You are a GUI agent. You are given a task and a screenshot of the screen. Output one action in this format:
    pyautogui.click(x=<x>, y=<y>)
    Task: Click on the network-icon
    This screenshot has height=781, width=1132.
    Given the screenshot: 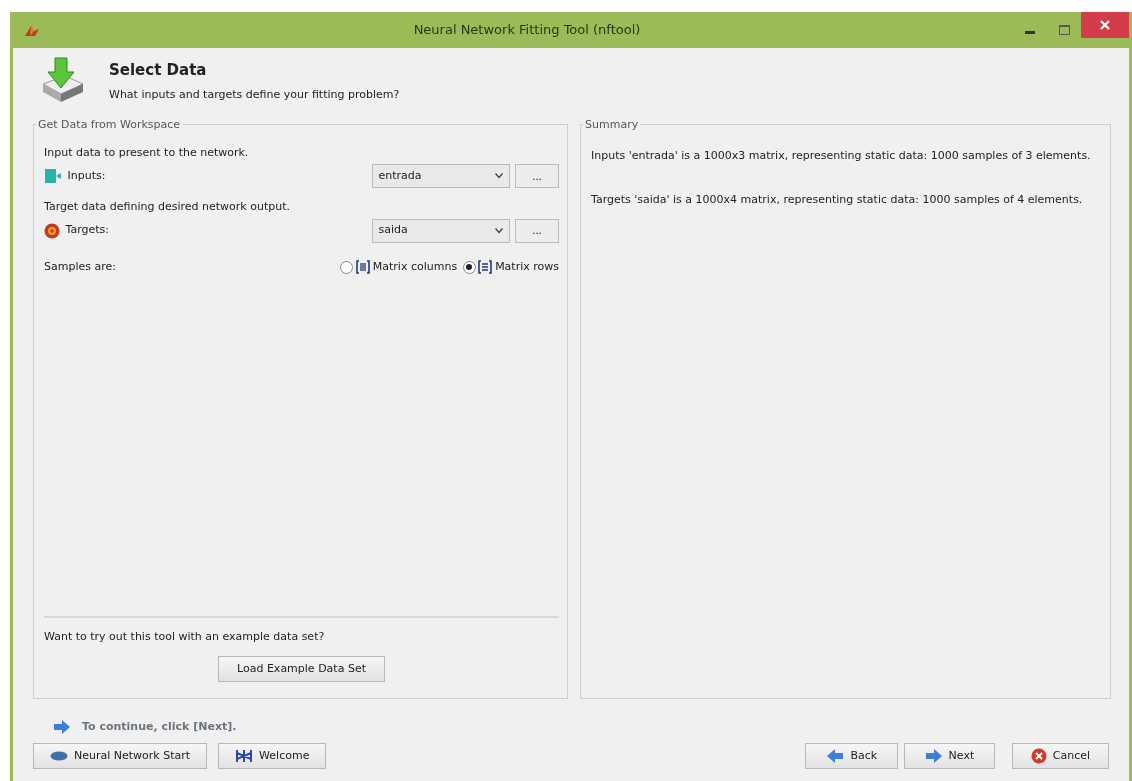 What is the action you would take?
    pyautogui.click(x=244, y=756)
    